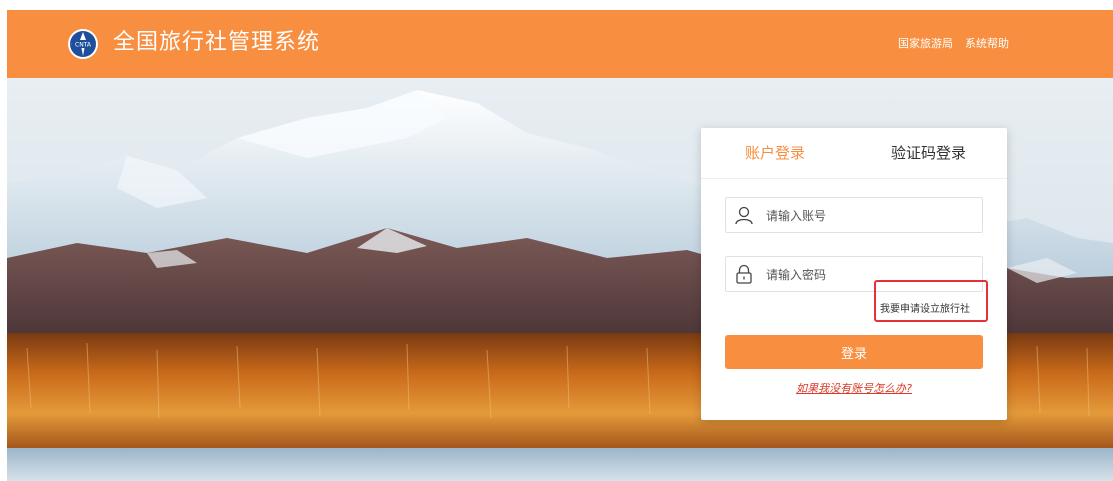 This screenshot has height=481, width=1113. Describe the element at coordinates (560, 44) in the screenshot. I see `top-header: CNTA 全国旅行社管理系统 国家旅游局 系统帮助` at that location.